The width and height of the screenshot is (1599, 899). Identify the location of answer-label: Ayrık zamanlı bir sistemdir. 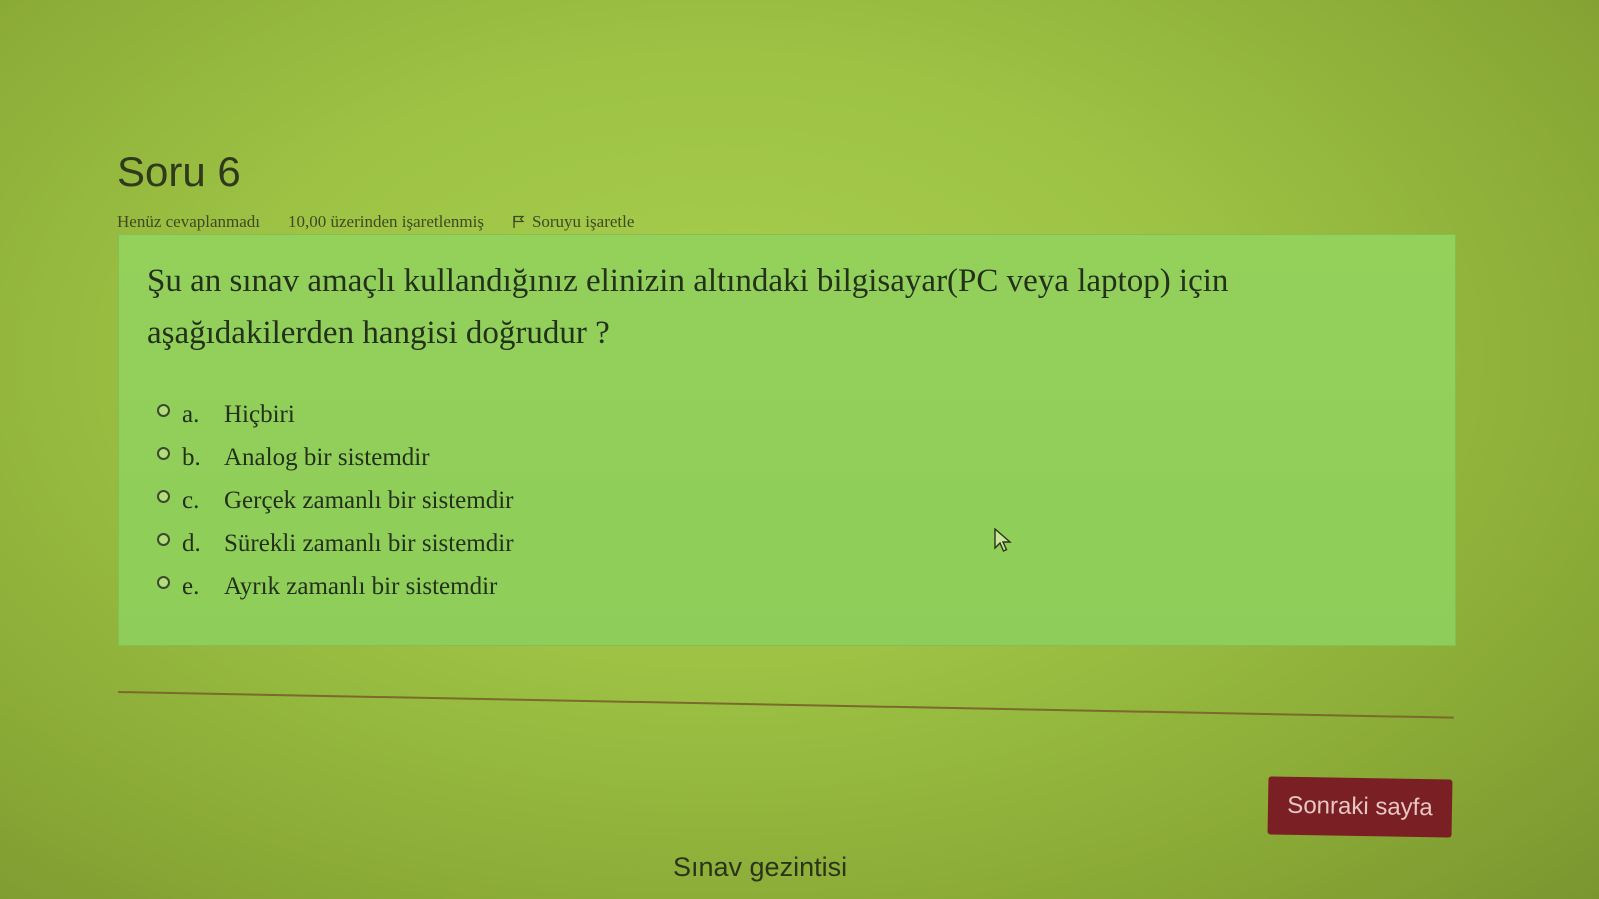
(361, 586).